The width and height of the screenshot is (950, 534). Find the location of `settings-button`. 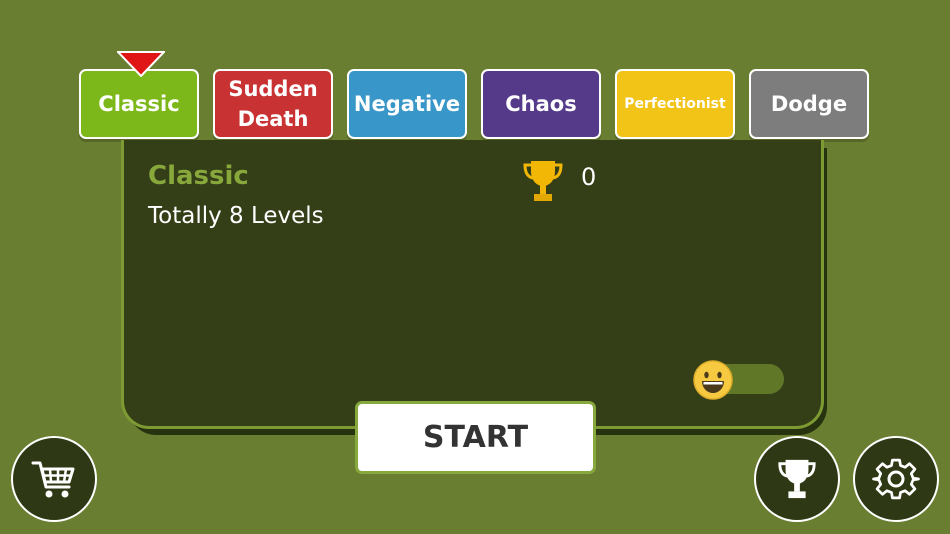

settings-button is located at coordinates (896, 479).